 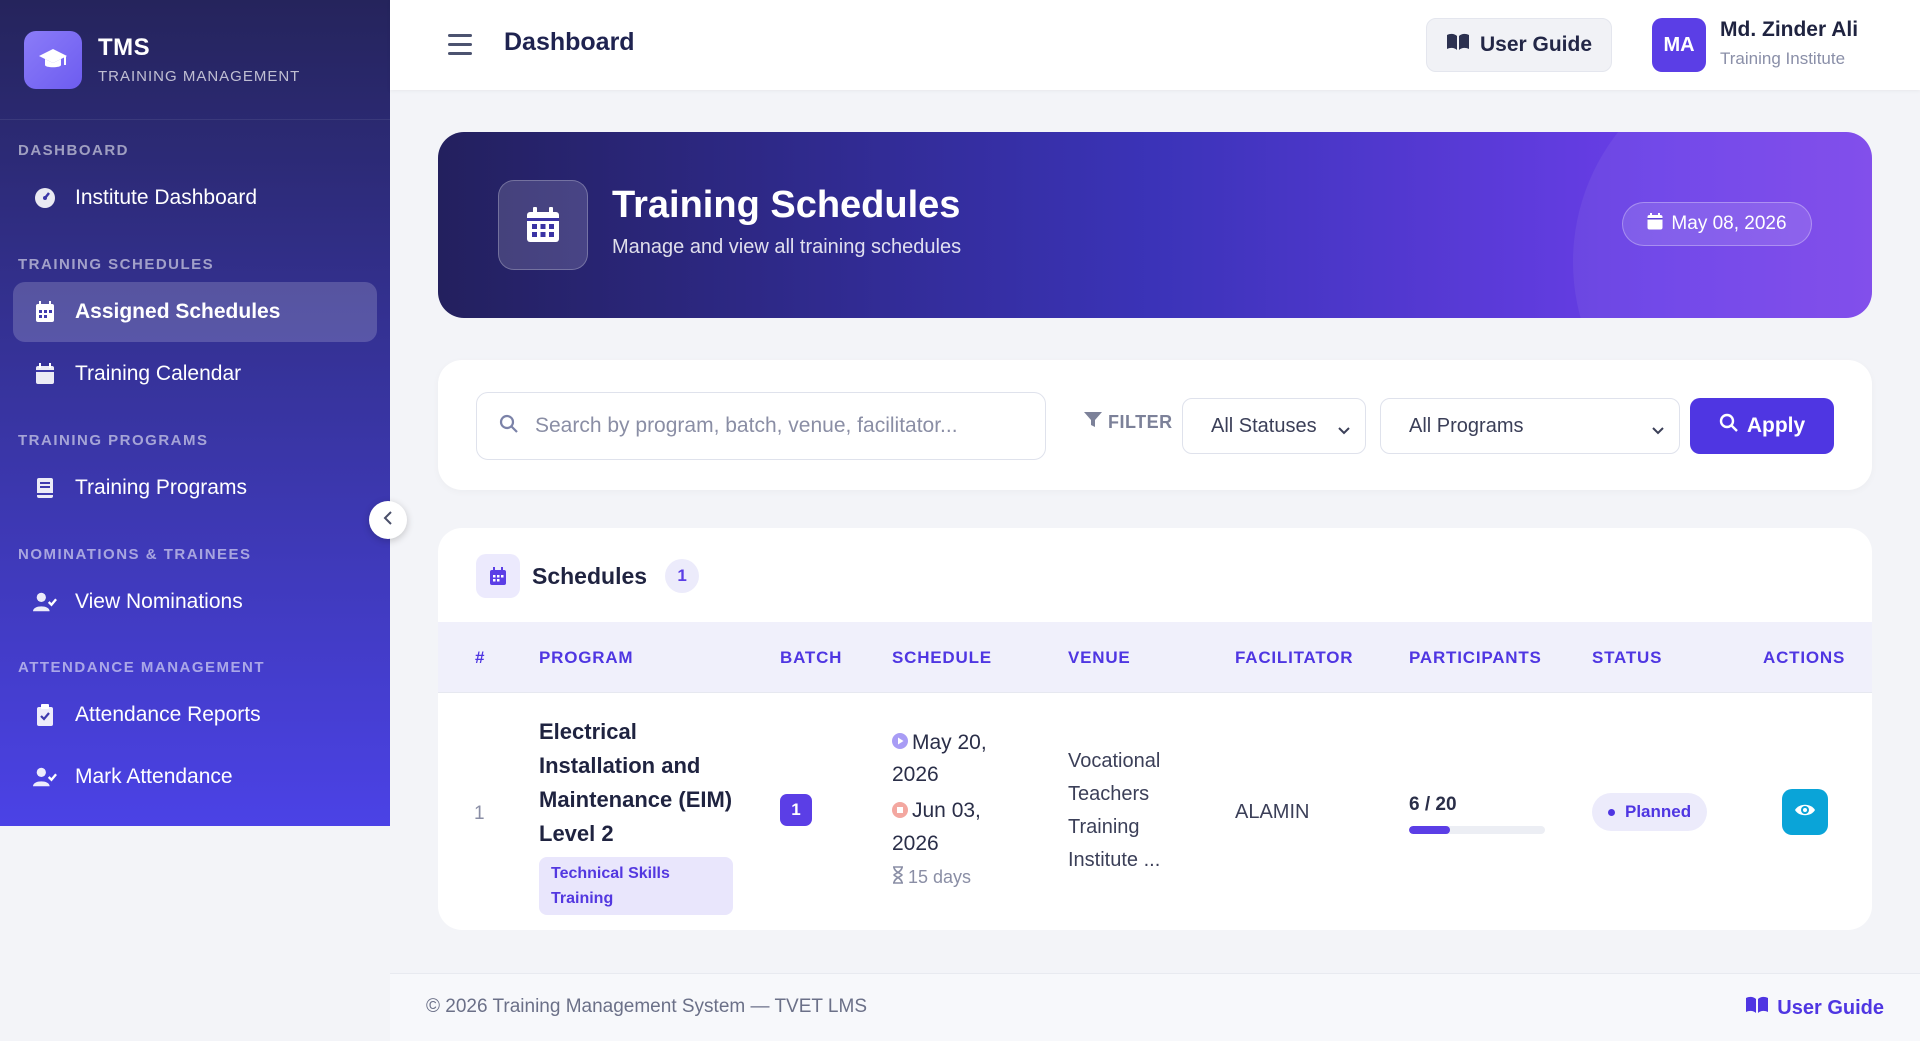 I want to click on sidebar-item-label: Assigned Schedules, so click(x=178, y=311).